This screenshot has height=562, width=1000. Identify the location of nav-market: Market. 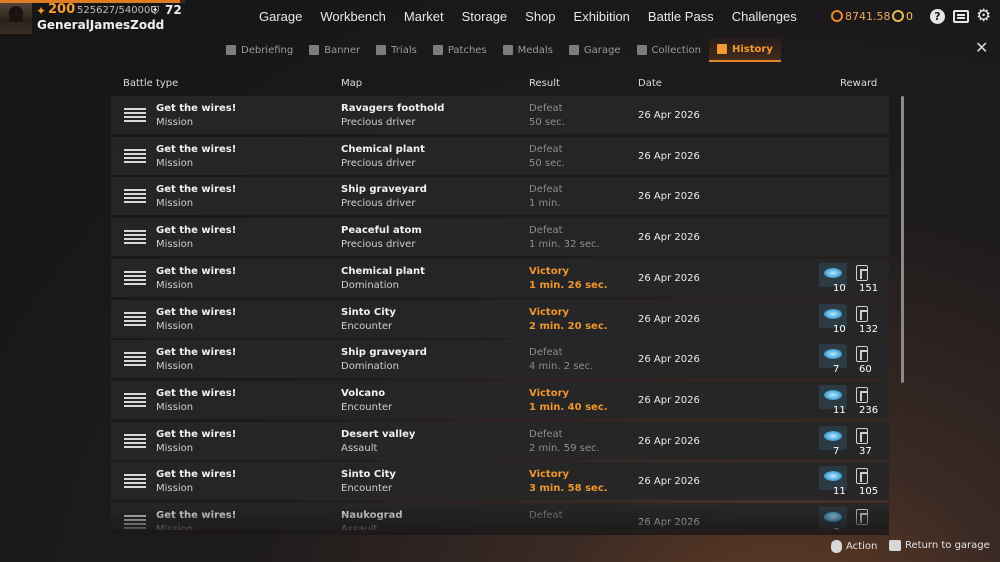
(424, 16).